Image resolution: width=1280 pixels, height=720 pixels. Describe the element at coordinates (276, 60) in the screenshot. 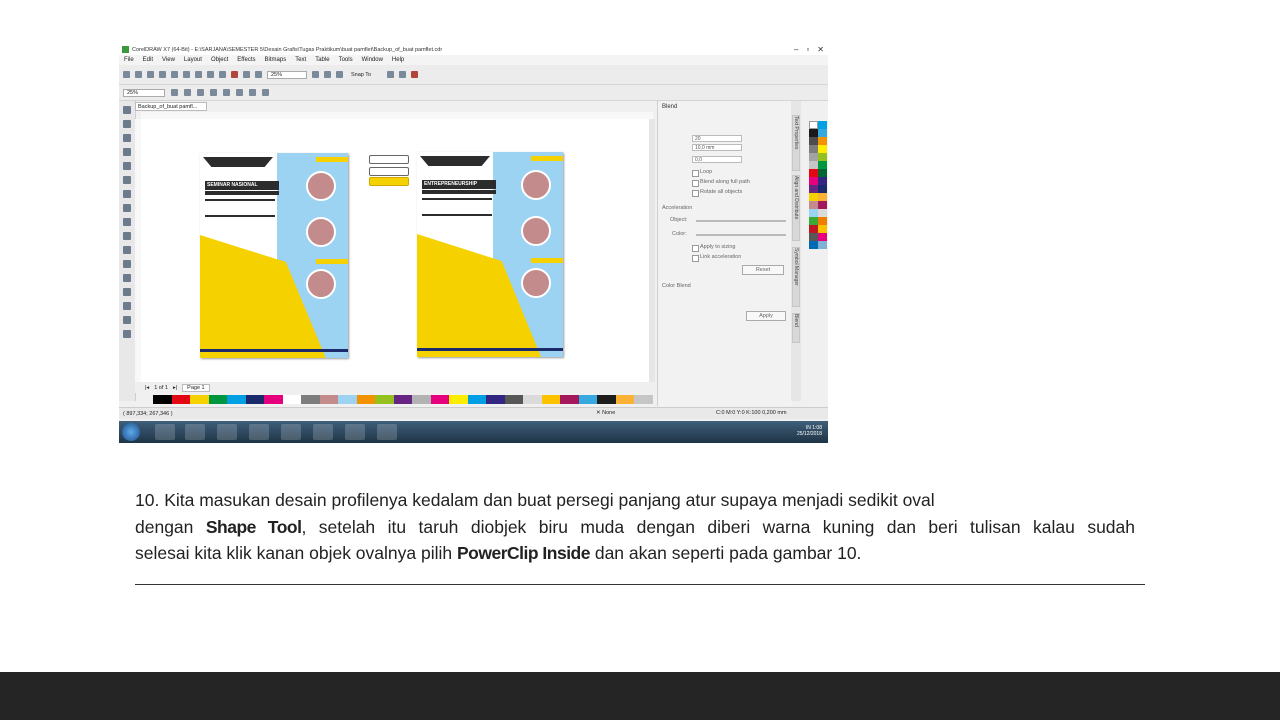

I see `menu-bitmaps: Bitmaps` at that location.